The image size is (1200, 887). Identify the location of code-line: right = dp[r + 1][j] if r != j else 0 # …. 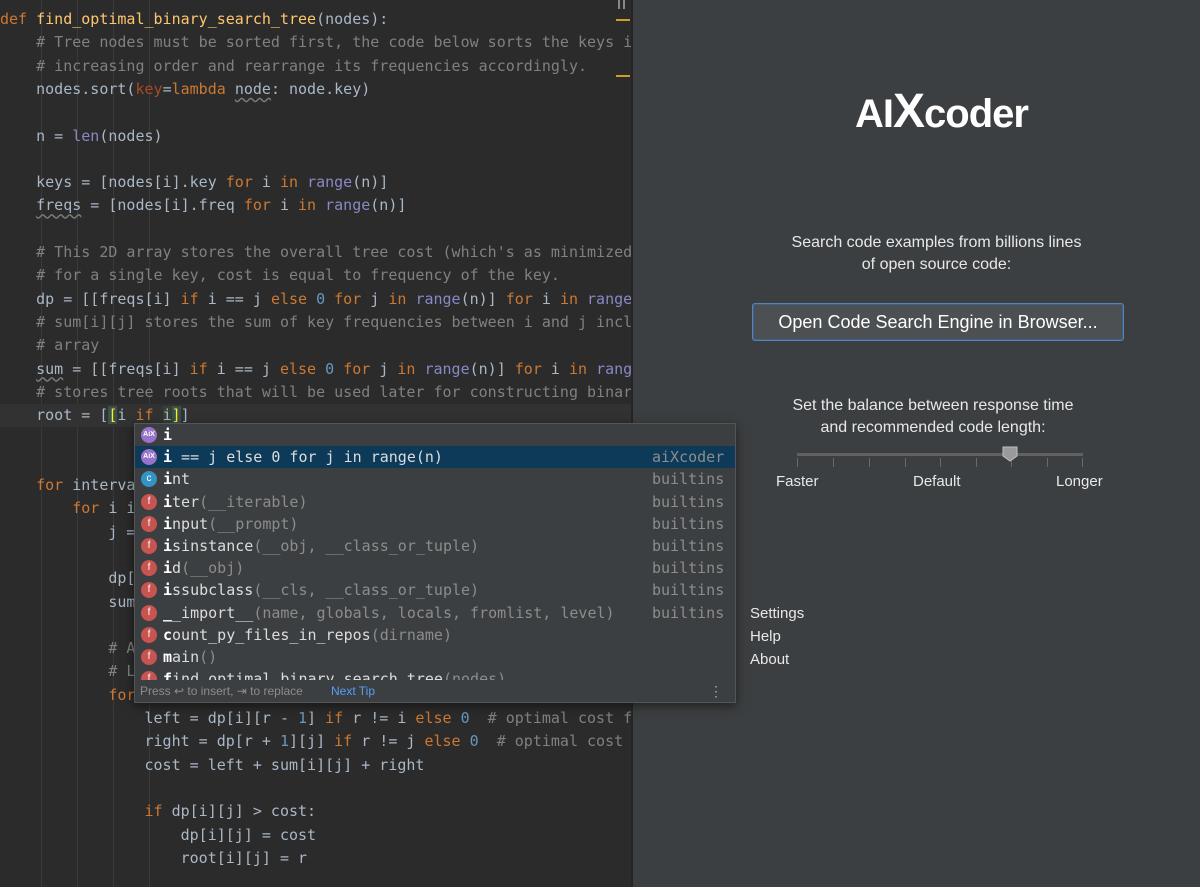
(315, 741).